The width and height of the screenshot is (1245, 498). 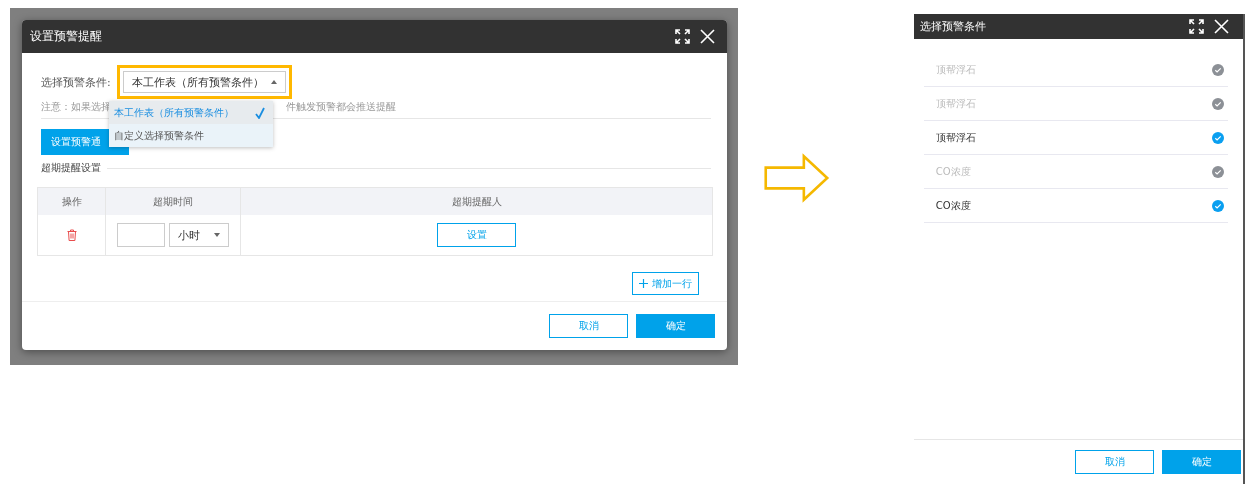 I want to click on plus-icon, so click(x=643, y=283).